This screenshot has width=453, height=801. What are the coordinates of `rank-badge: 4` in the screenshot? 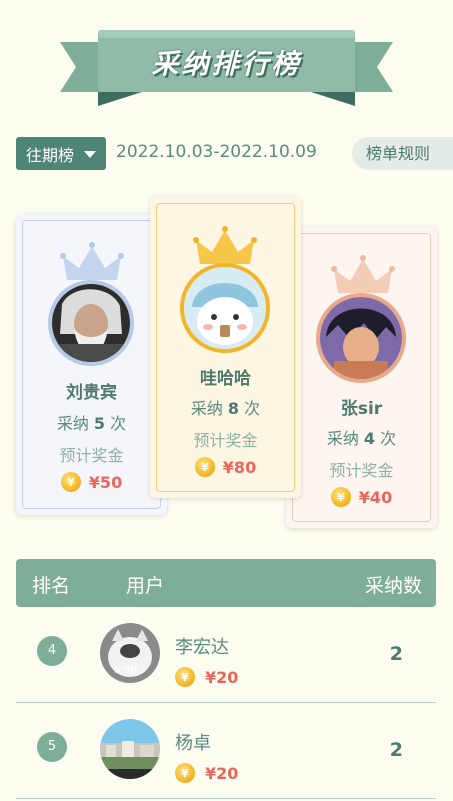 It's located at (52, 651).